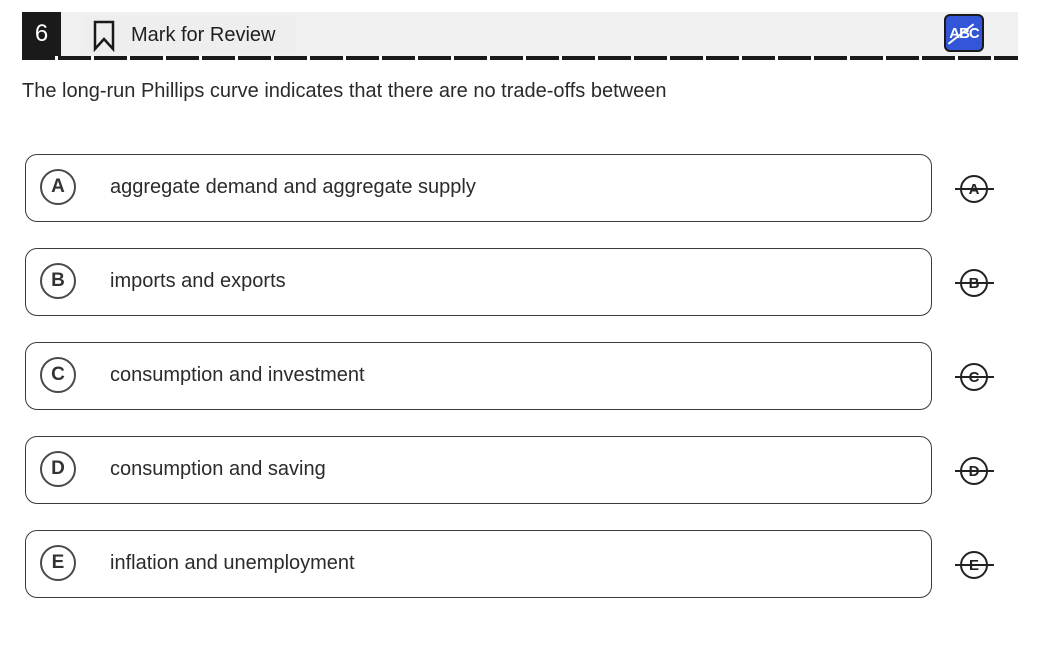 Image resolution: width=1052 pixels, height=648 pixels. Describe the element at coordinates (237, 375) in the screenshot. I see `choice-text: consumption and investment` at that location.